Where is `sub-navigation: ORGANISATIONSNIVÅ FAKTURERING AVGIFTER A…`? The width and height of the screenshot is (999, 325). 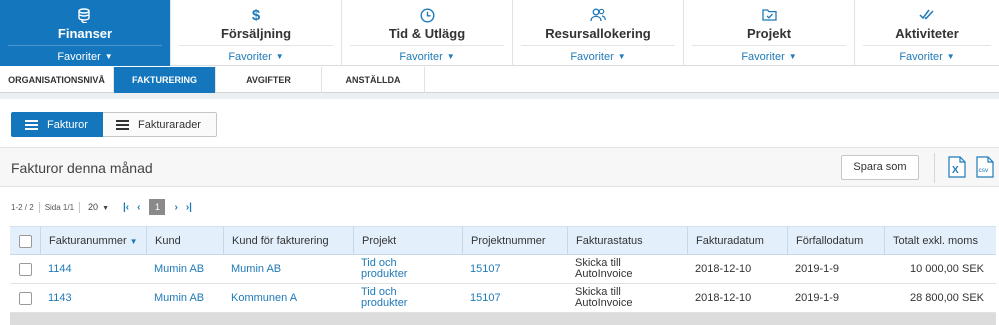
sub-navigation: ORGANISATIONSNIVÅ FAKTURERING AVGIFTER A… is located at coordinates (499, 80).